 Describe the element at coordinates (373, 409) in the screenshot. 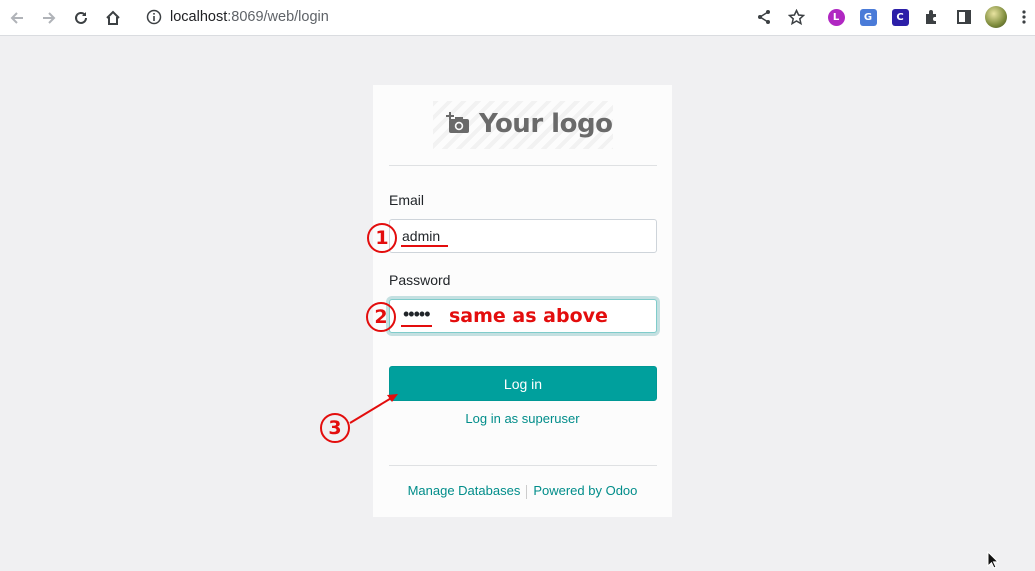

I see `step-3-arrow-icon` at that location.